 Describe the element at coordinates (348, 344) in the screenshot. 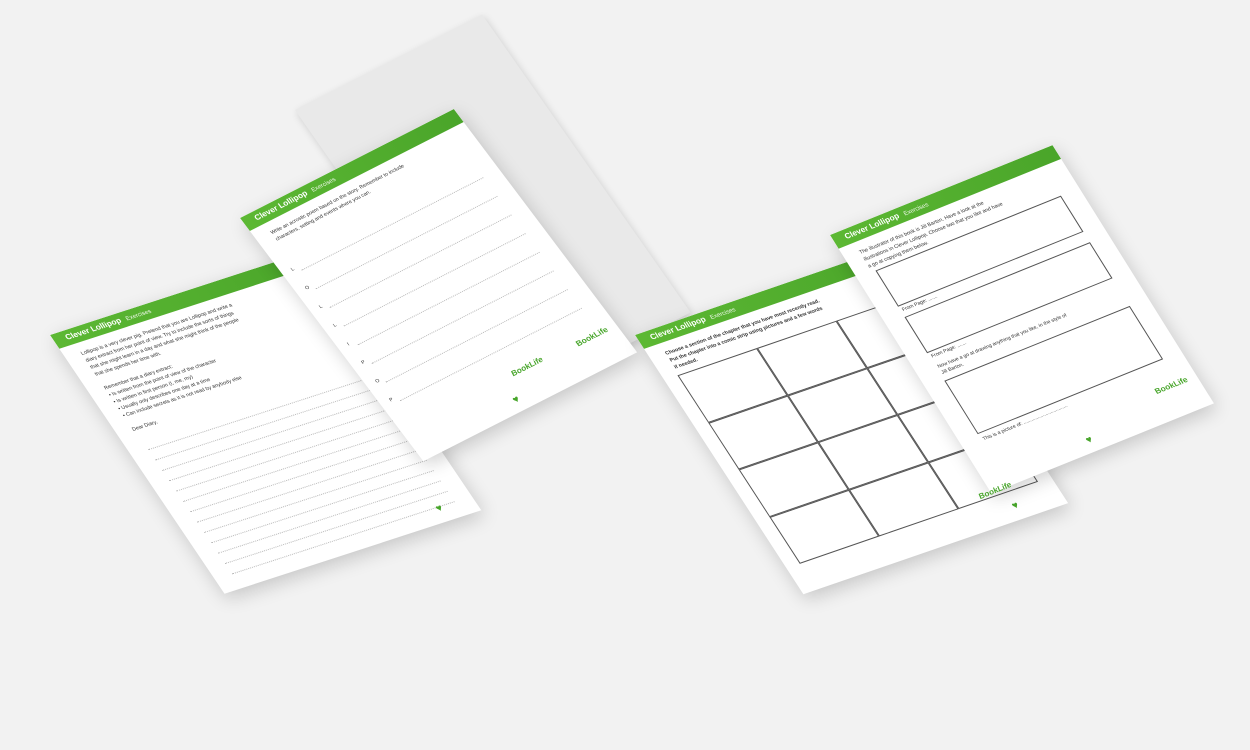

I see `acrostic-letter: I` at that location.